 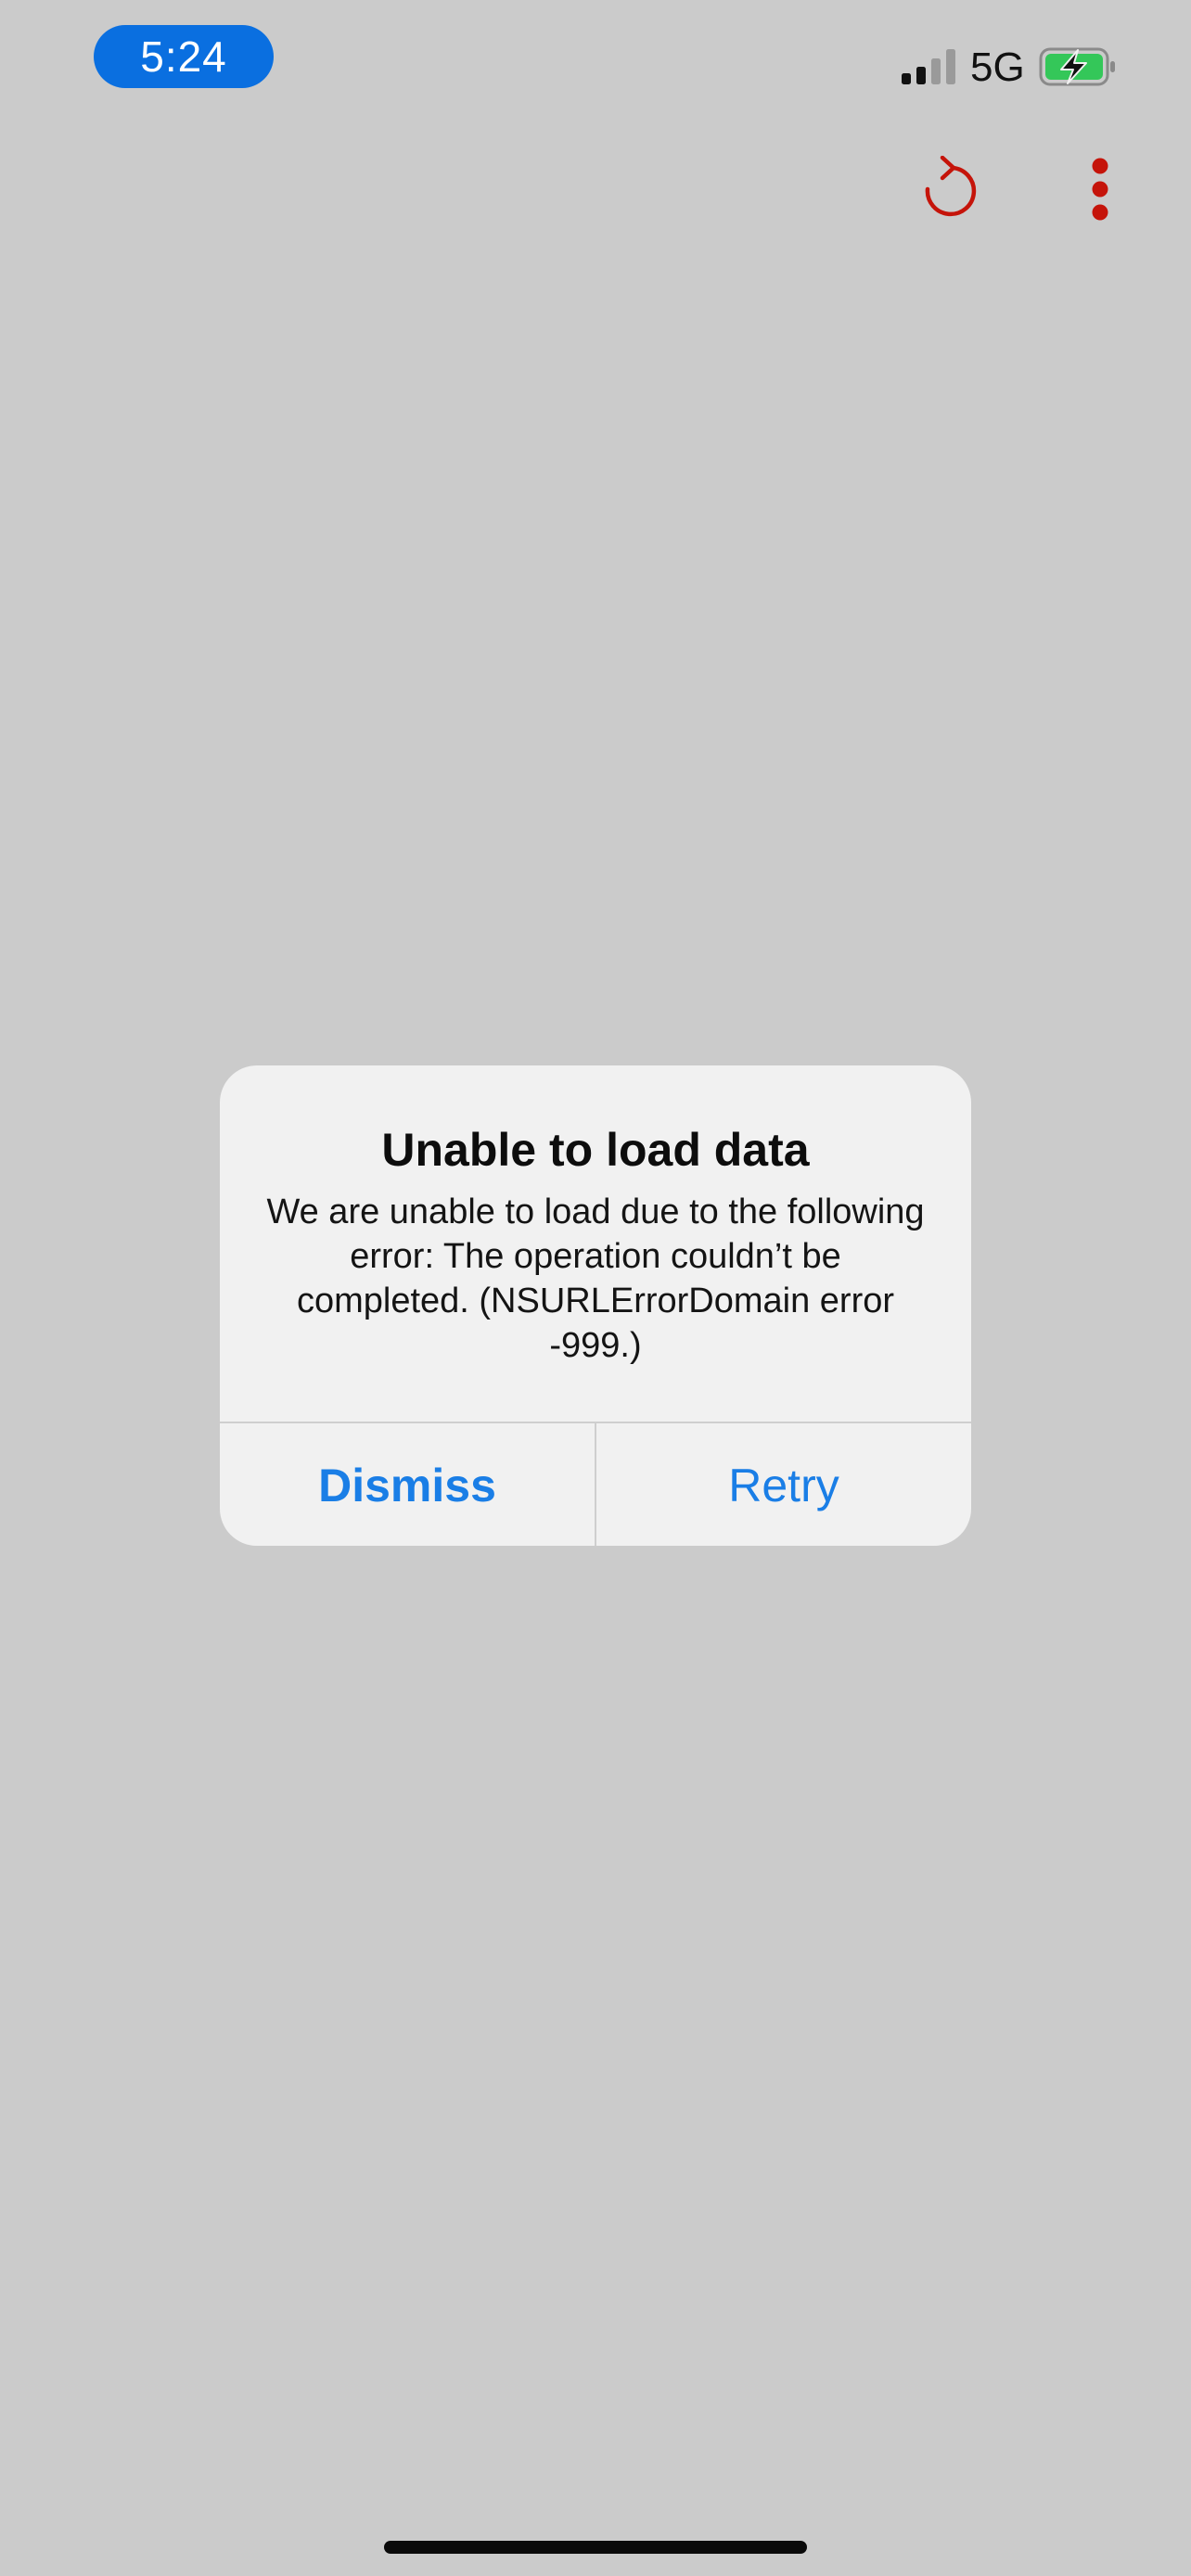 I want to click on alert-actions: Dismiss Retry, so click(x=595, y=1484).